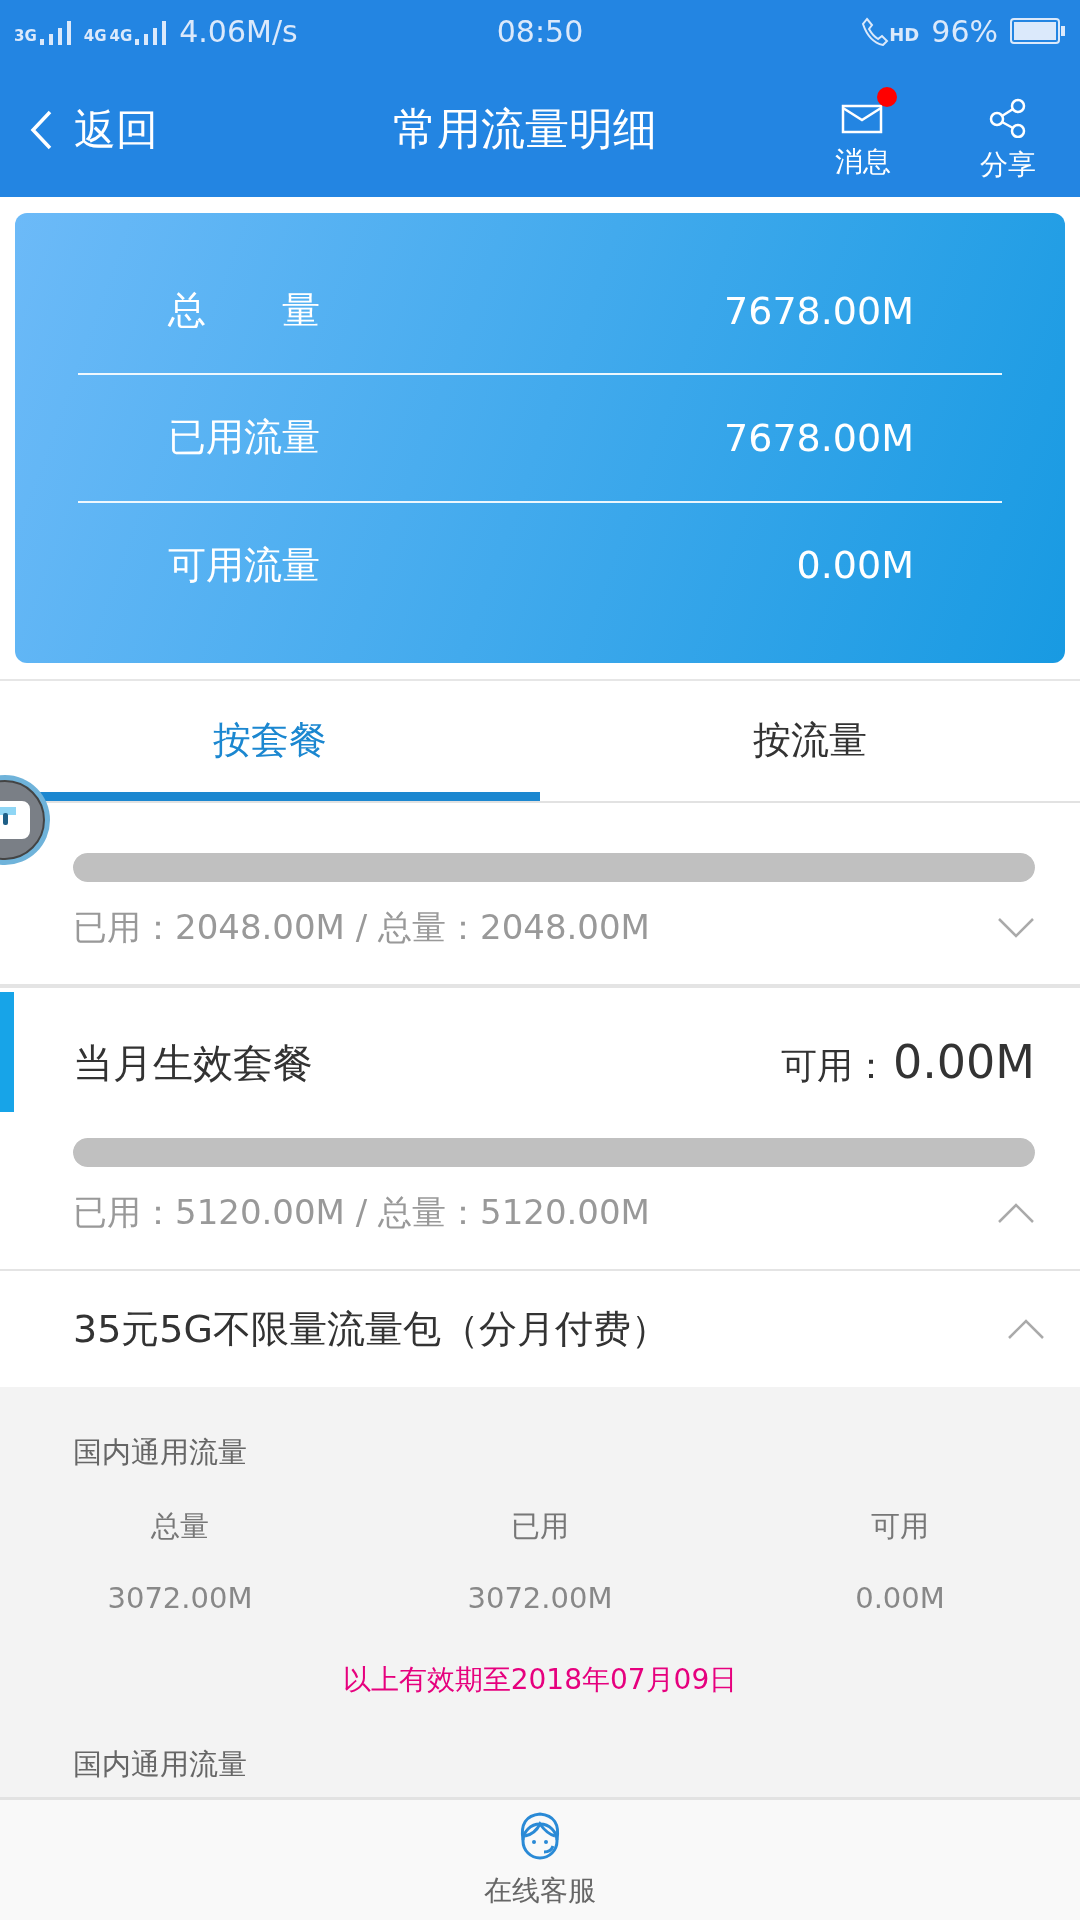 The image size is (1080, 1920). What do you see at coordinates (1038, 31) in the screenshot?
I see `battery-icon` at bounding box center [1038, 31].